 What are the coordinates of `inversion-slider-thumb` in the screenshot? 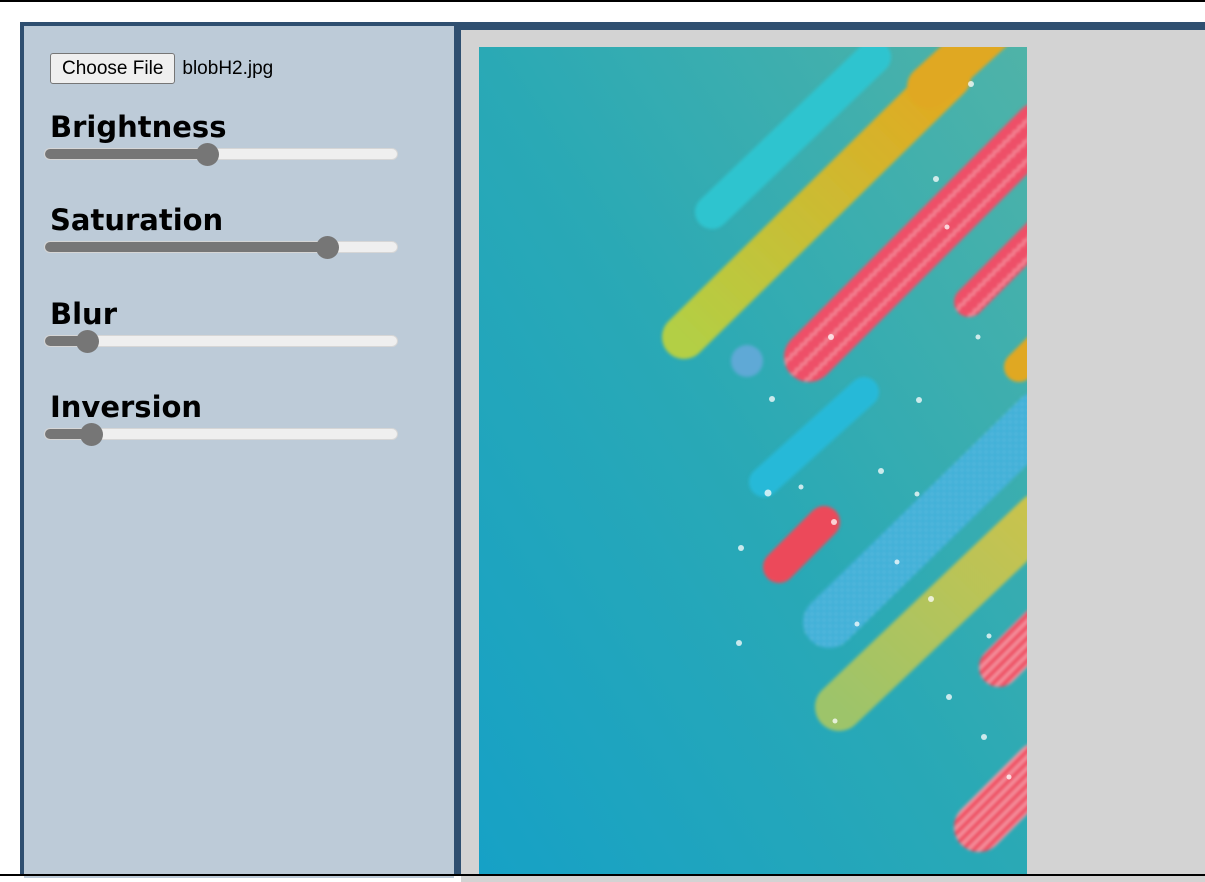 It's located at (91, 434).